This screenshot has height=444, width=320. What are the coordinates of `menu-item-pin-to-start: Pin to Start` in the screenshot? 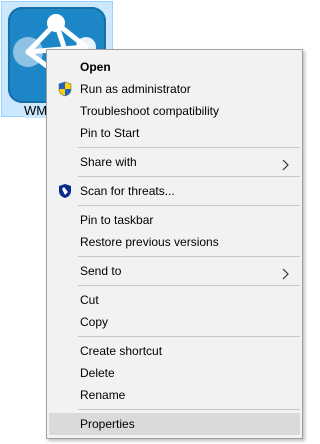 It's located at (174, 133).